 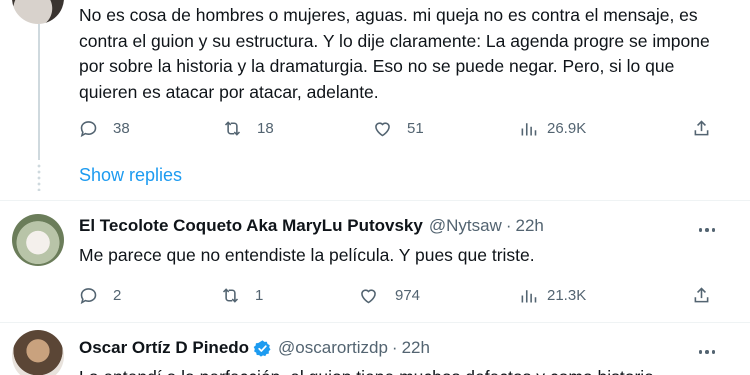 I want to click on views-button: 21.3K, so click(x=552, y=295).